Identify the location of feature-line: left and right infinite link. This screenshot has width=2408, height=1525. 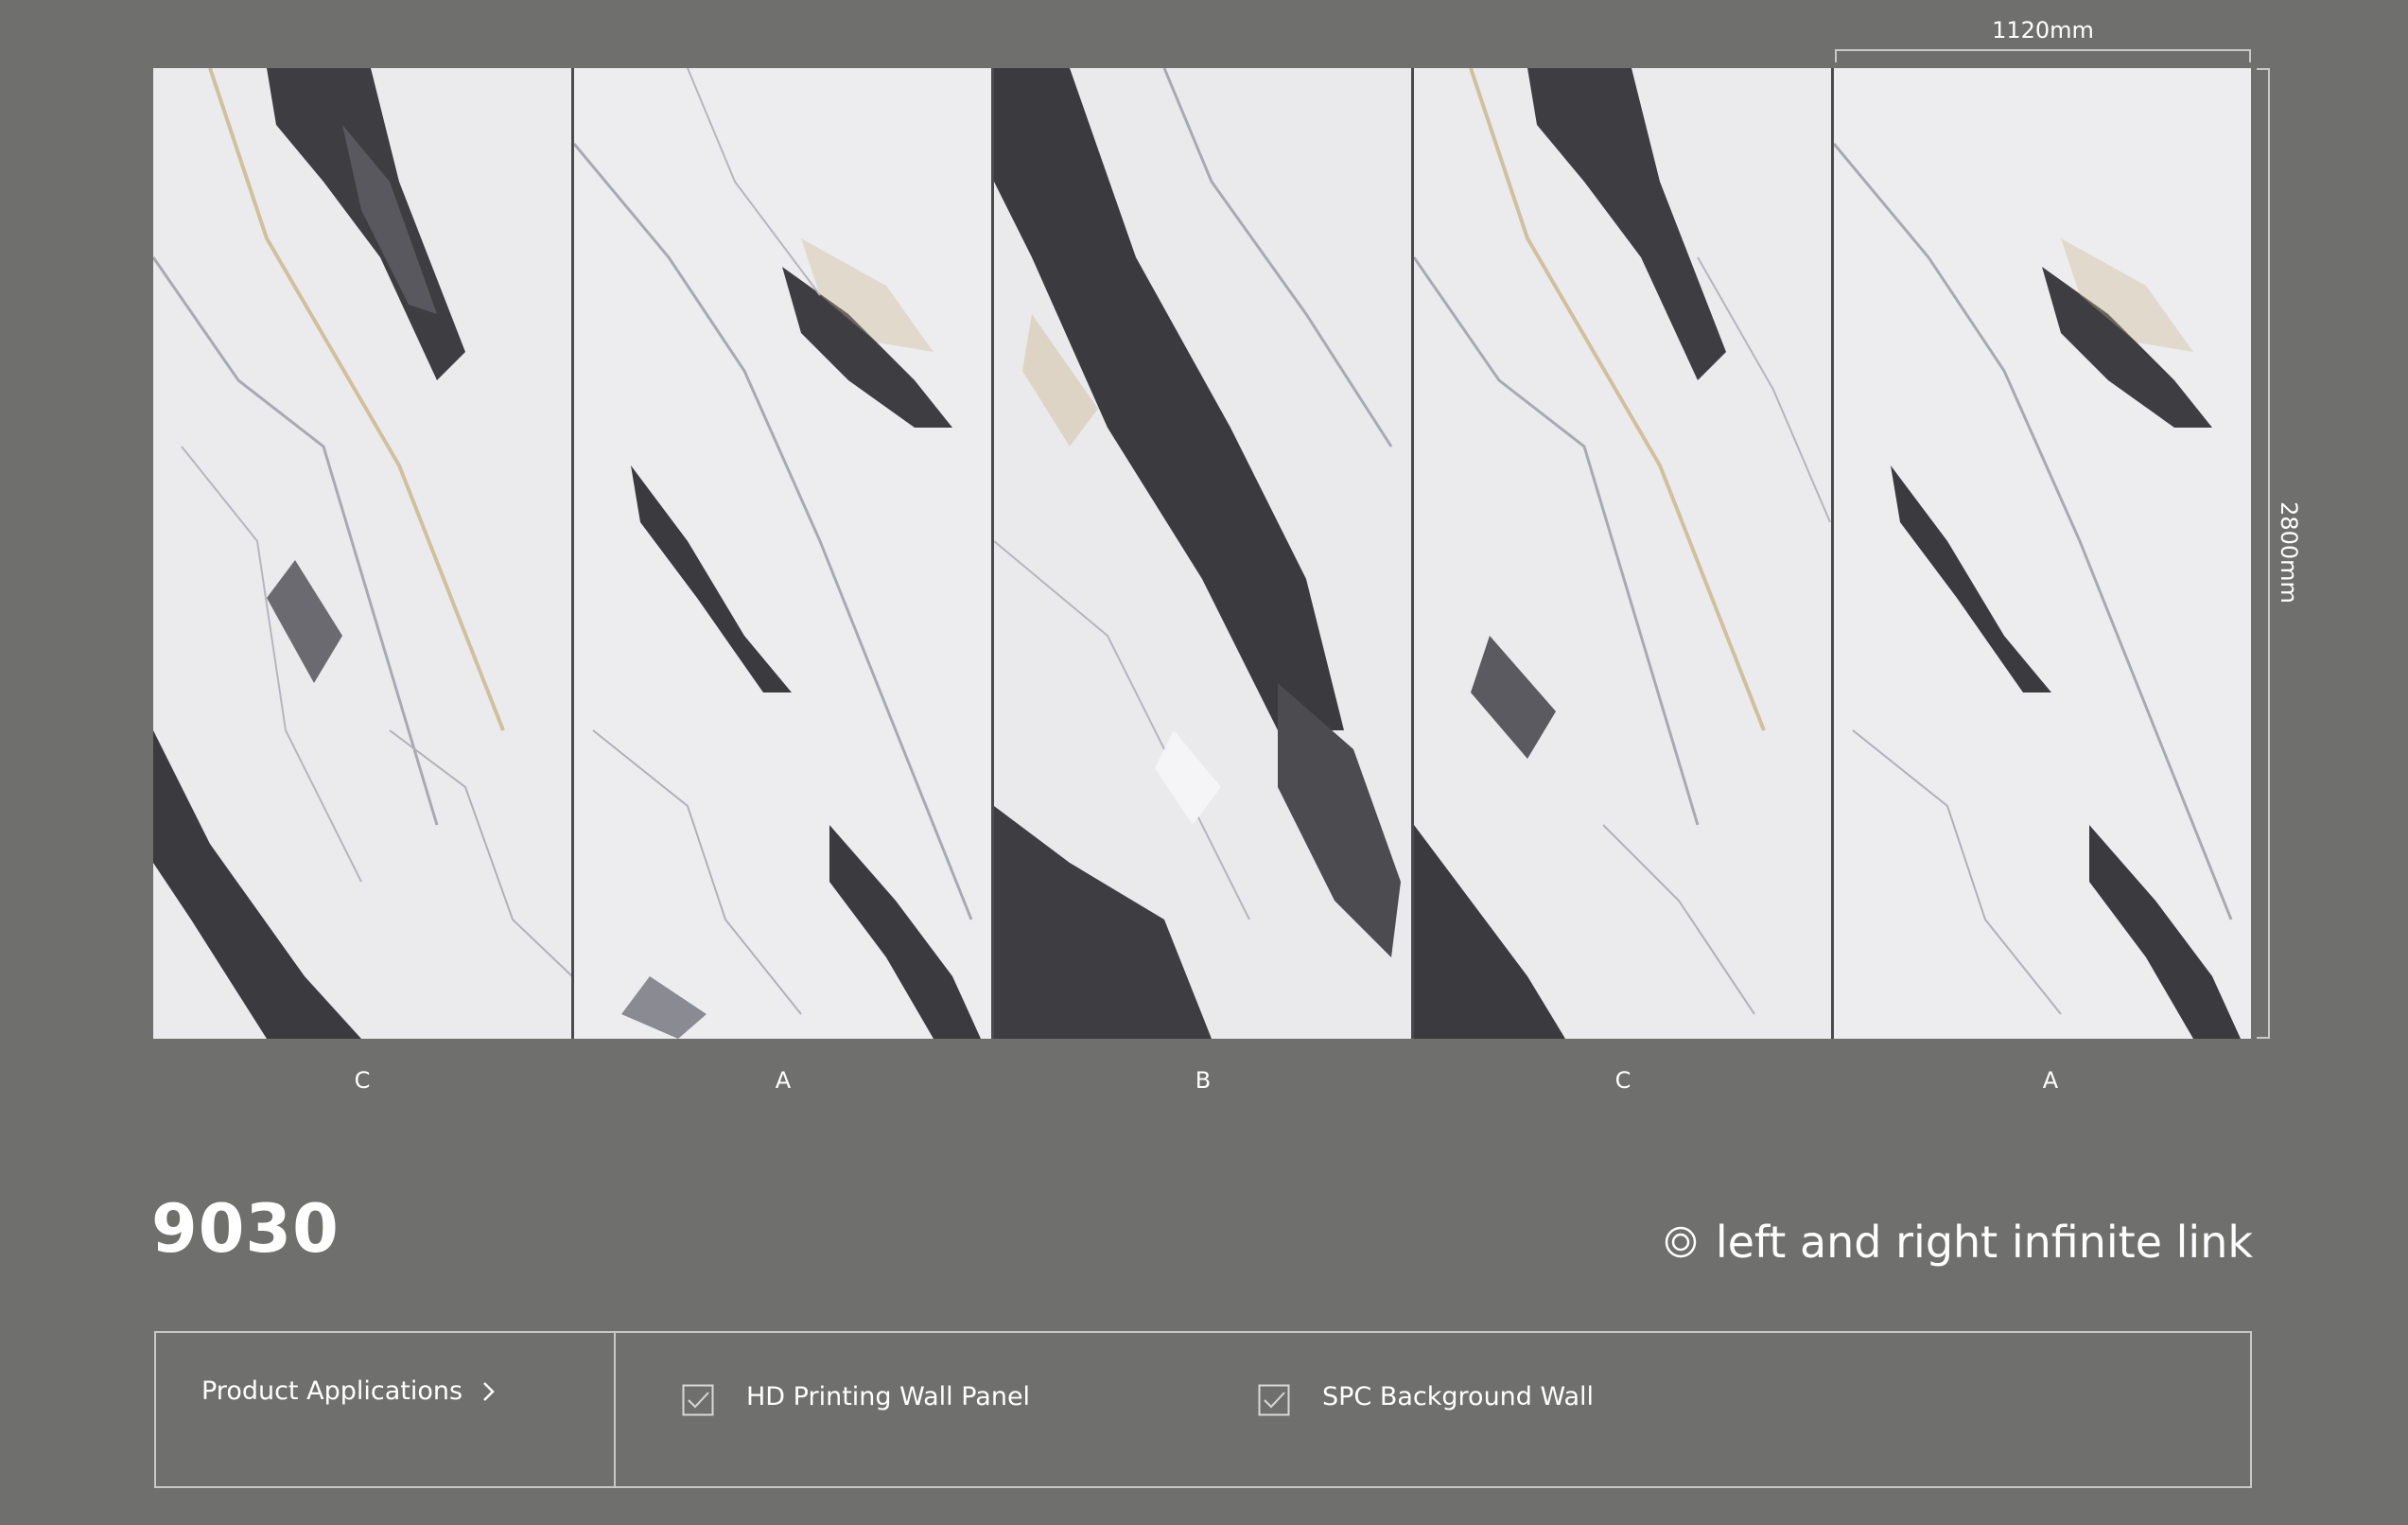
(1959, 1242).